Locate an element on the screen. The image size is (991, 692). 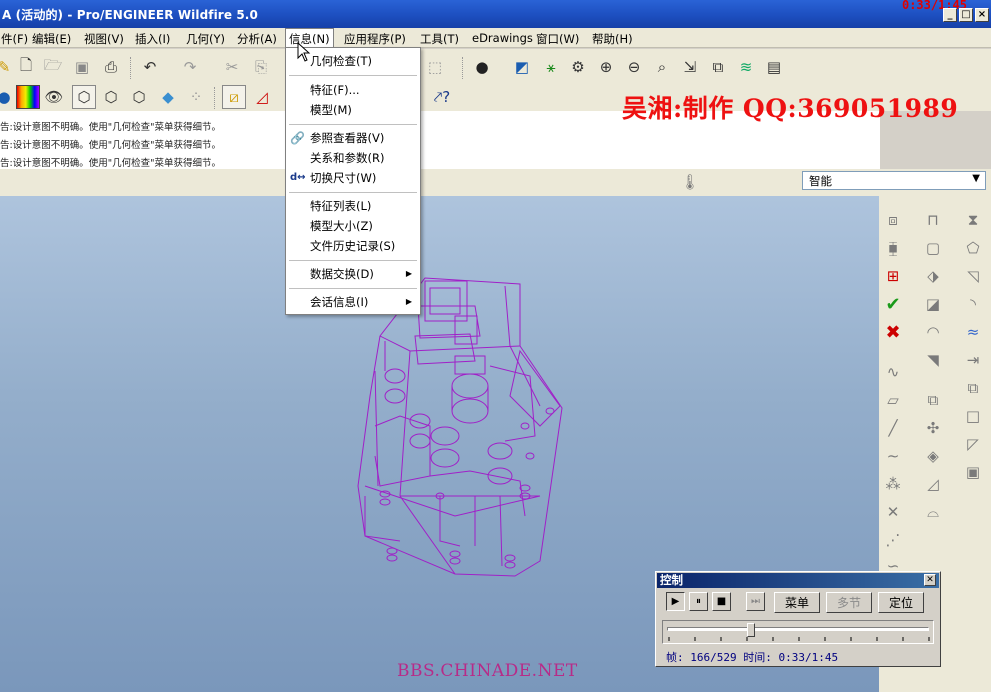
round-tool-icon: ⬠ is located at coordinates (973, 248).